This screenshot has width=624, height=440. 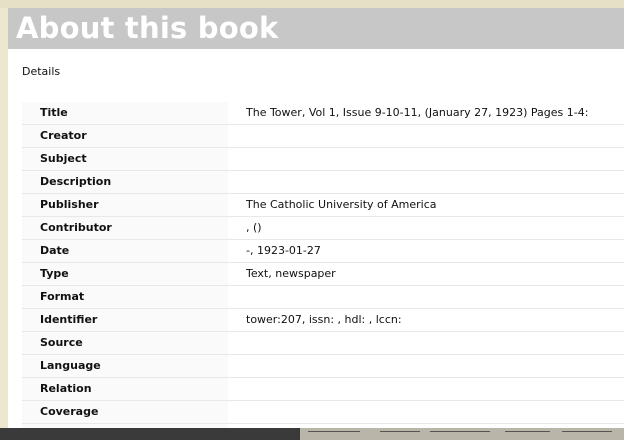 What do you see at coordinates (125, 412) in the screenshot?
I see `metadata-label: Coverage` at bounding box center [125, 412].